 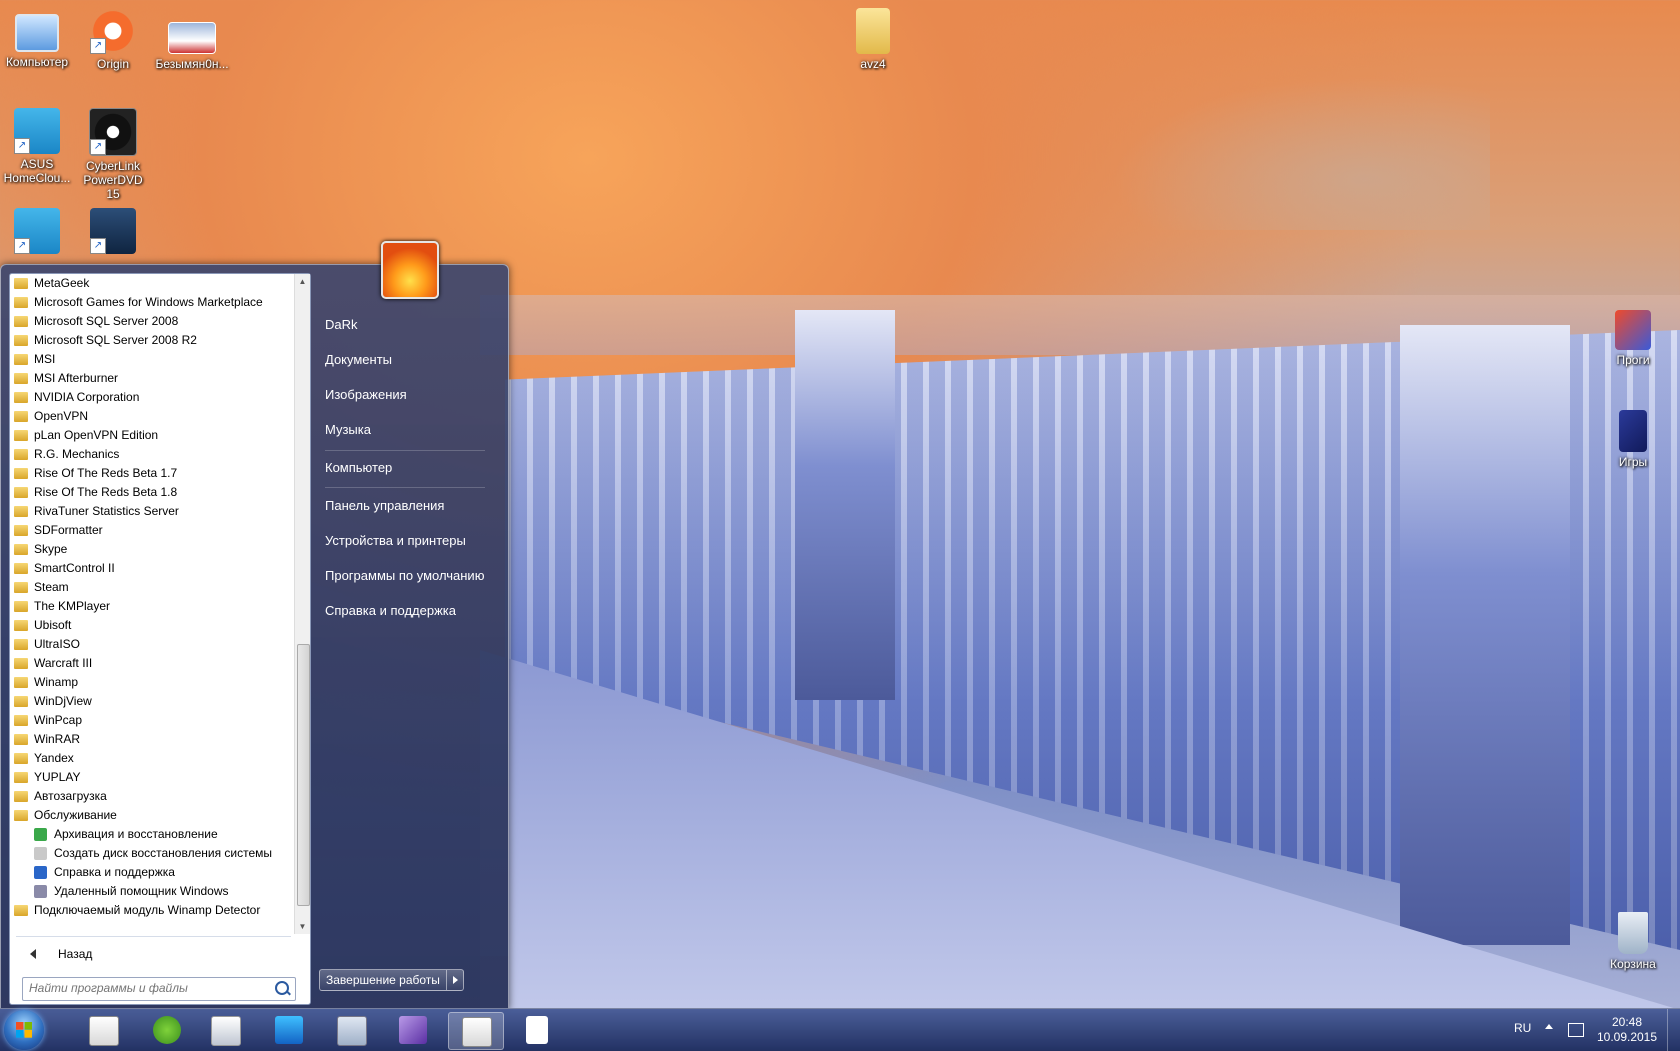 I want to click on program-list-item: SmartControl II, so click(x=152, y=568).